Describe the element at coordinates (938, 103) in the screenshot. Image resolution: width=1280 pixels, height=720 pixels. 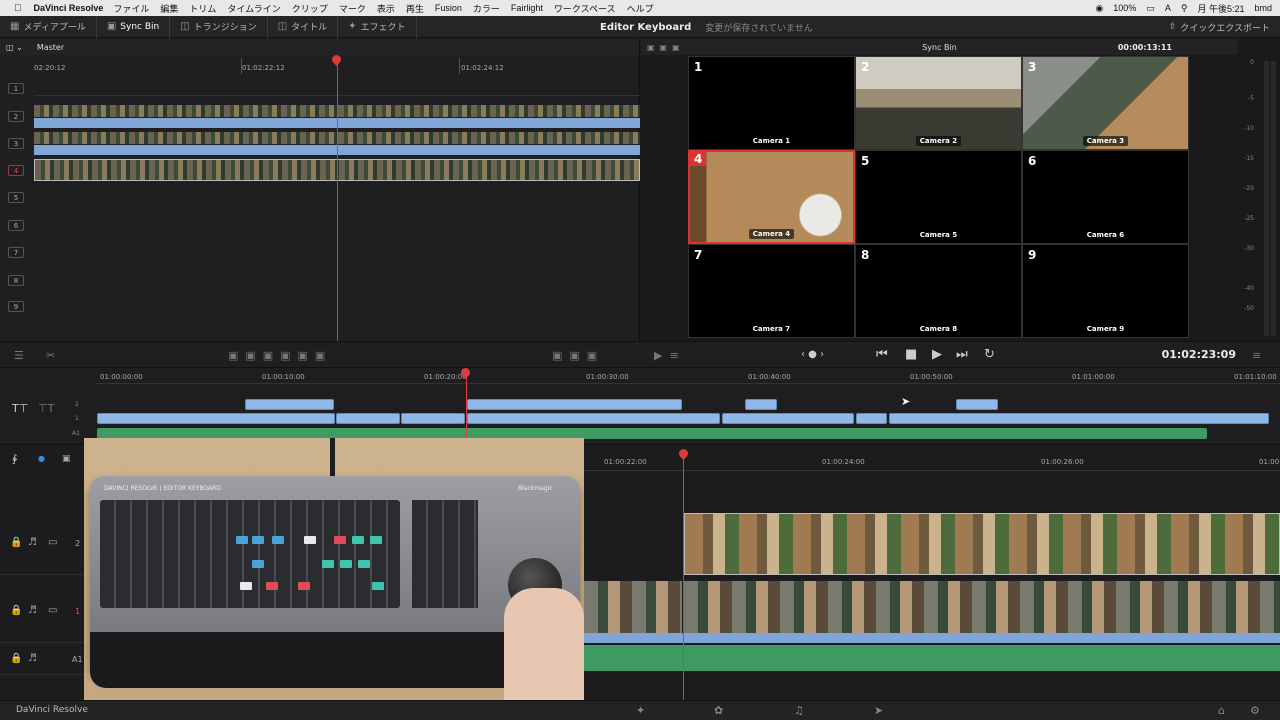
I see `camera-angle-2: 2 Camera 2` at that location.